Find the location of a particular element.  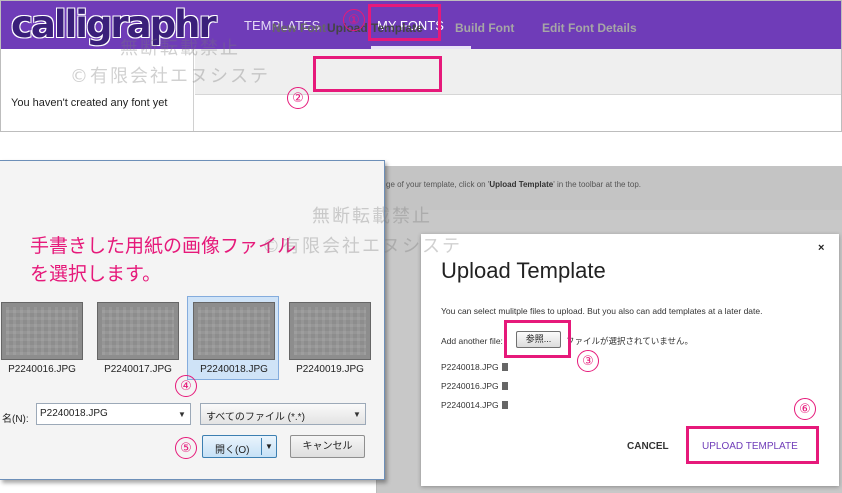

file-thumbnail-label: P2240016.JPG is located at coordinates (42, 369).